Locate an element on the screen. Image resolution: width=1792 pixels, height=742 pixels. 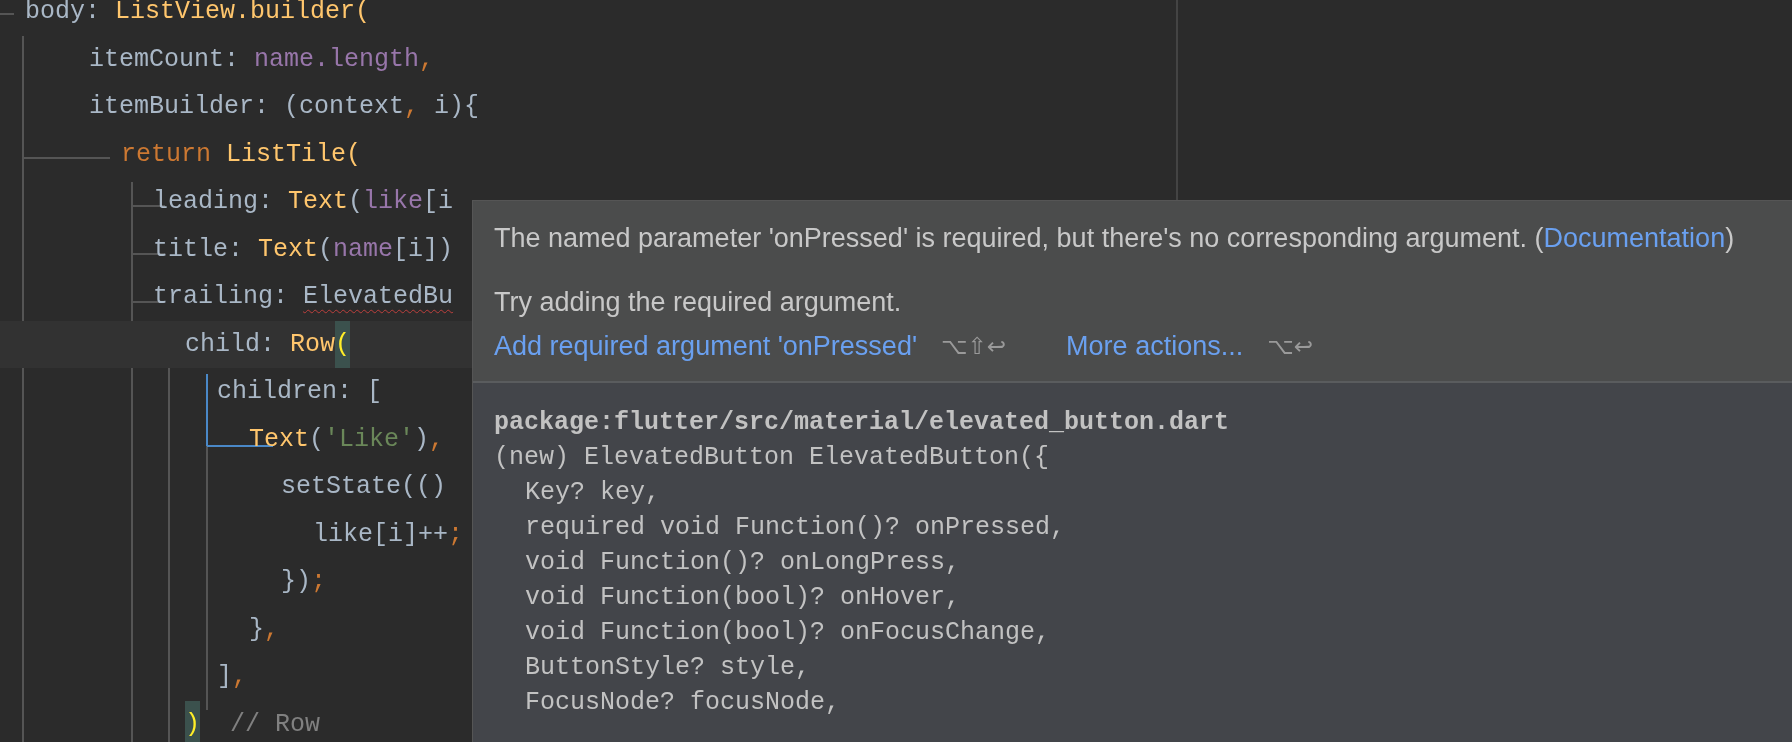
error-message: The named parameter 'onPressed' is required, but there's no corresponding argument. (Documentation) is located at coordinates (1115, 238).